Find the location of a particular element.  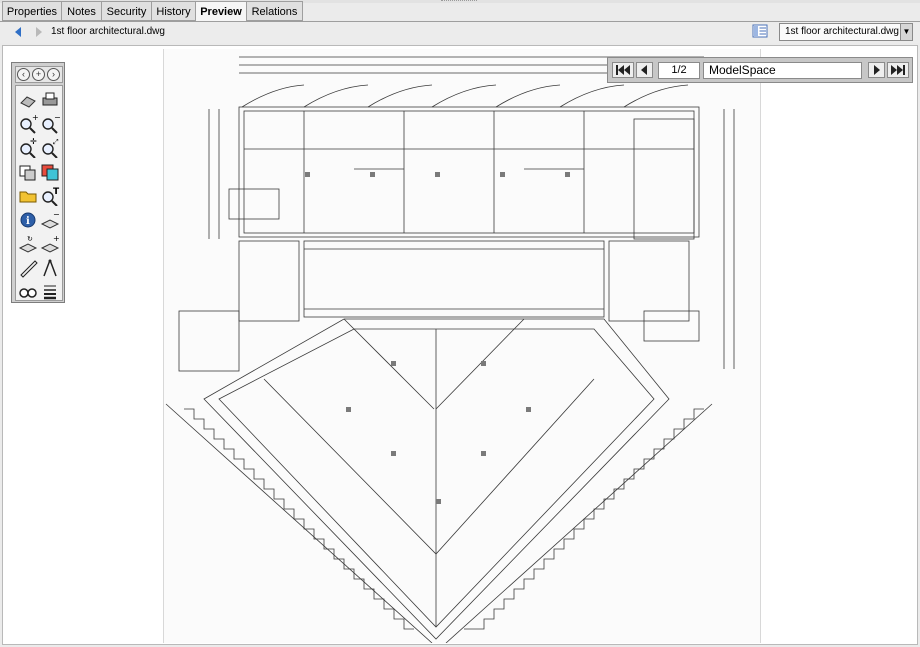

pan-controls: ‹ + › is located at coordinates (39, 74).